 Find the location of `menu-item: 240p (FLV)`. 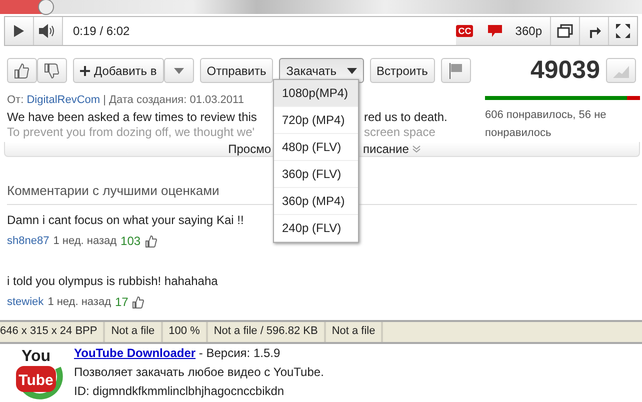

menu-item: 240p (FLV) is located at coordinates (316, 228).